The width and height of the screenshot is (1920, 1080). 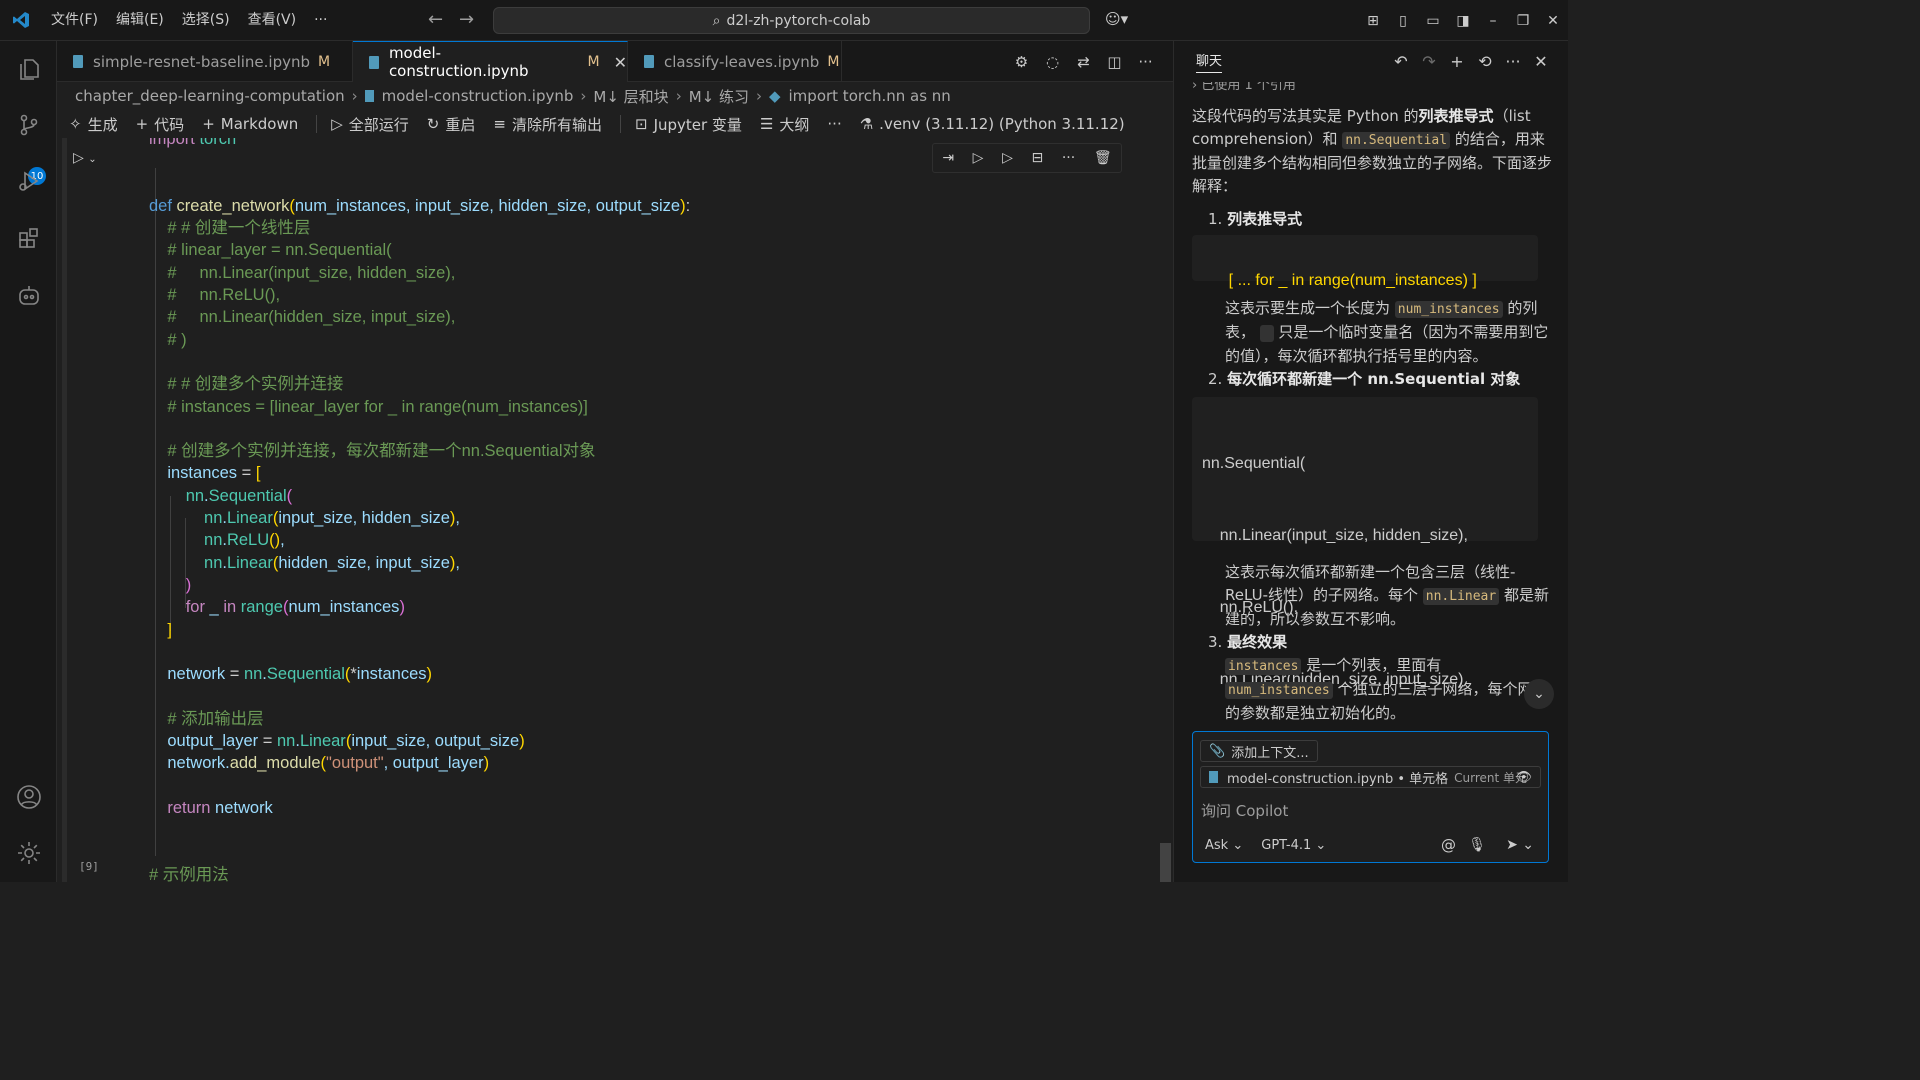 I want to click on context-file-label: model-construction.ipynb • 单元格, so click(x=1338, y=779).